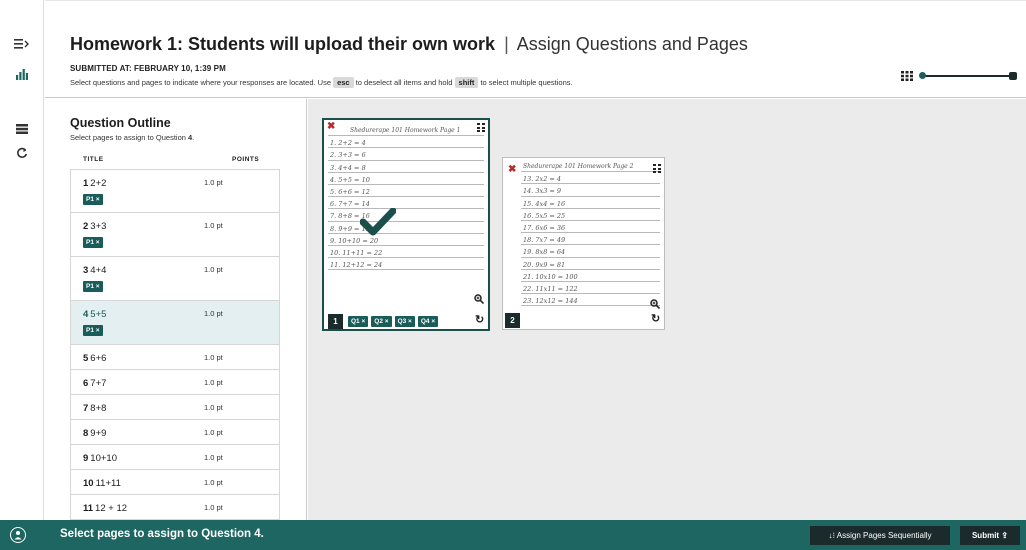 Image resolution: width=1026 pixels, height=550 pixels. Describe the element at coordinates (175, 457) in the screenshot. I see `question-row: 9 10+10 1.0 pt` at that location.